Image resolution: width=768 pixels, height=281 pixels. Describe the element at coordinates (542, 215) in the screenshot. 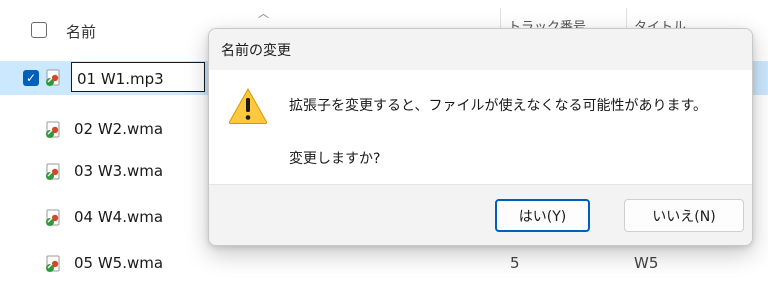

I see `yes-button: はい(Y)` at that location.